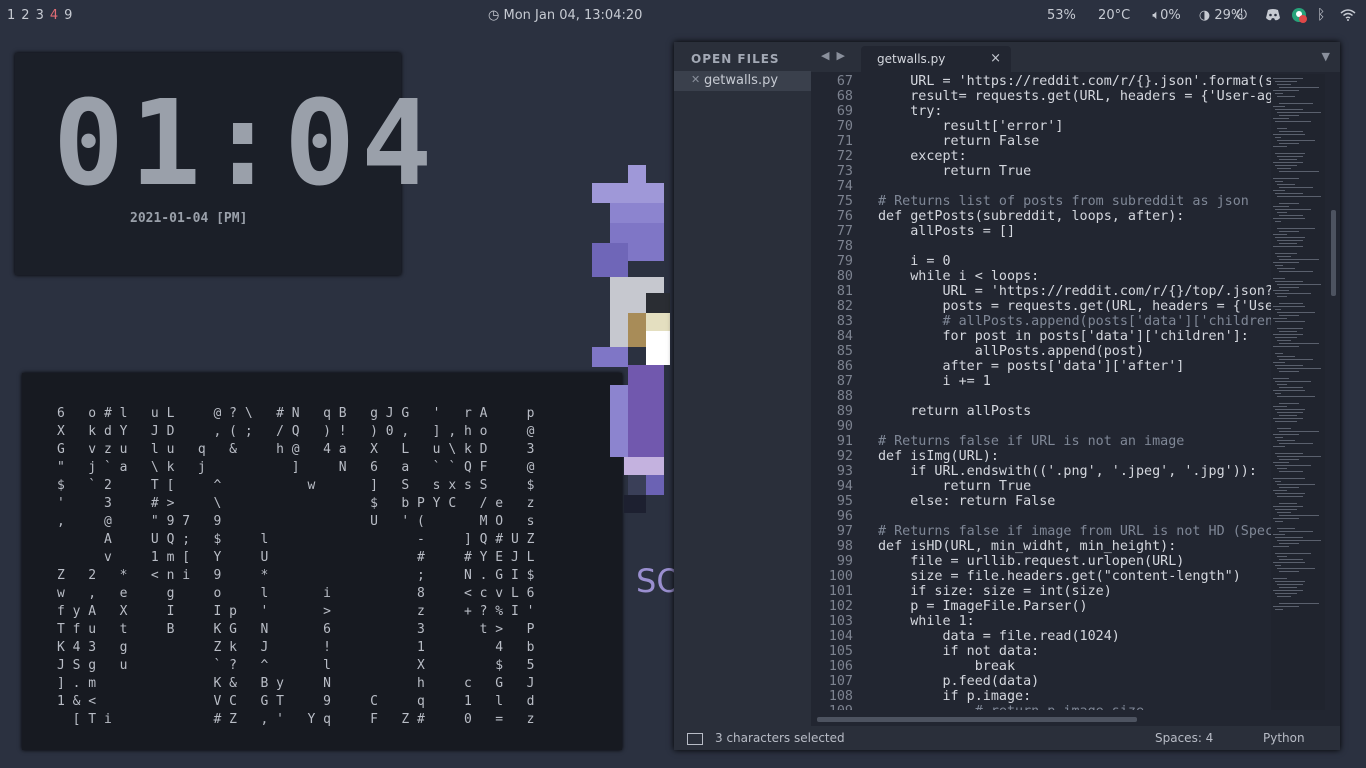 This screenshot has height=768, width=1366. What do you see at coordinates (1241, 15) in the screenshot?
I see `power-icon: ⏻` at bounding box center [1241, 15].